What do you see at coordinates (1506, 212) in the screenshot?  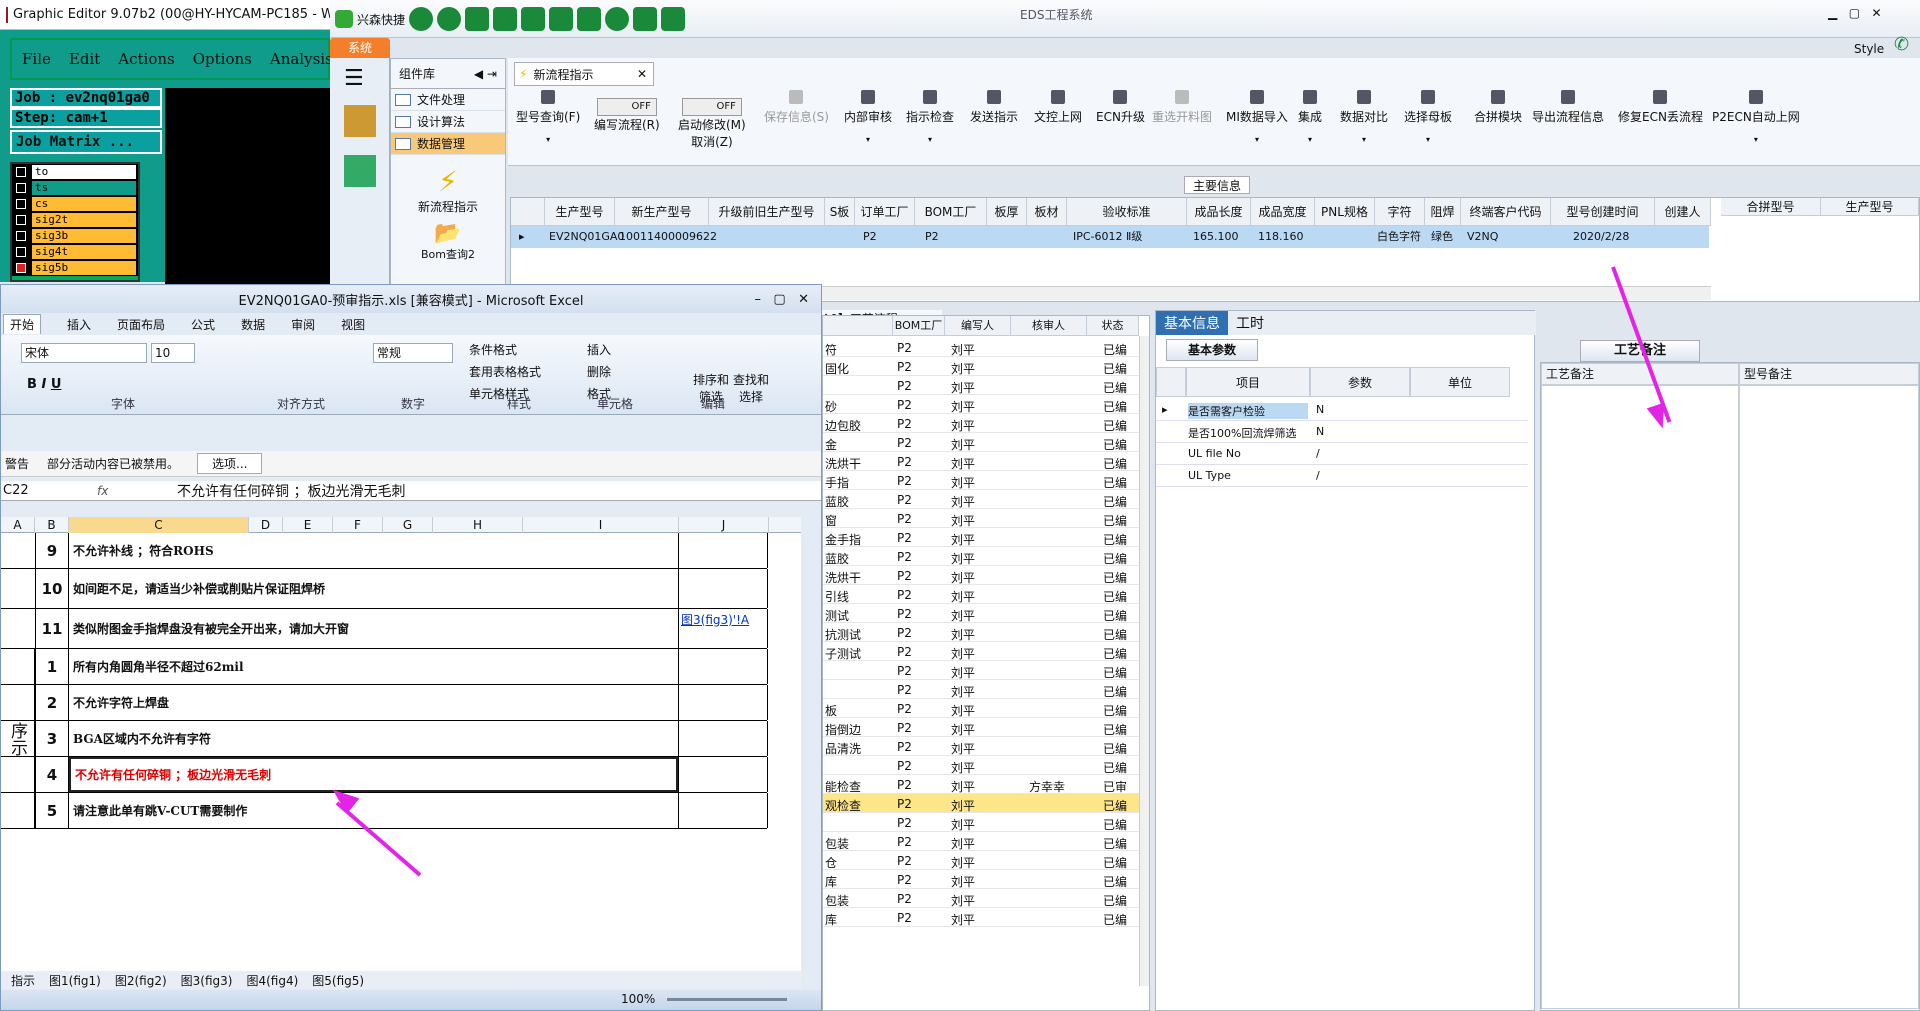 I see `col-header: 终端客户代码` at bounding box center [1506, 212].